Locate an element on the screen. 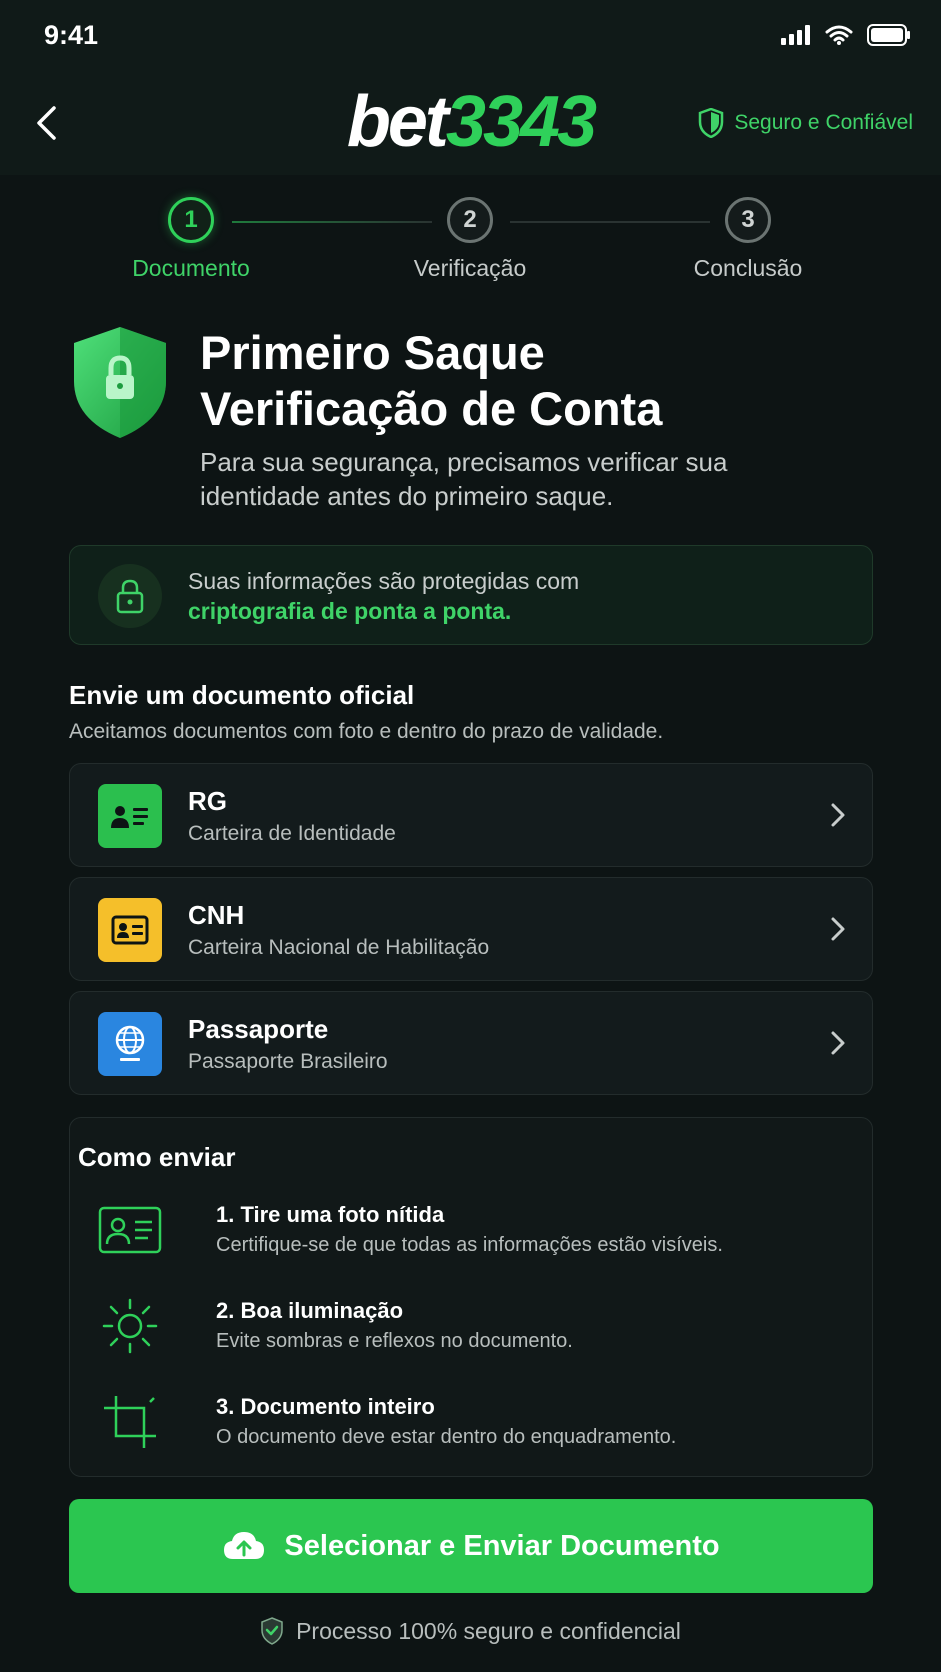 Image resolution: width=941 pixels, height=1672 pixels. step-number: 3 is located at coordinates (748, 220).